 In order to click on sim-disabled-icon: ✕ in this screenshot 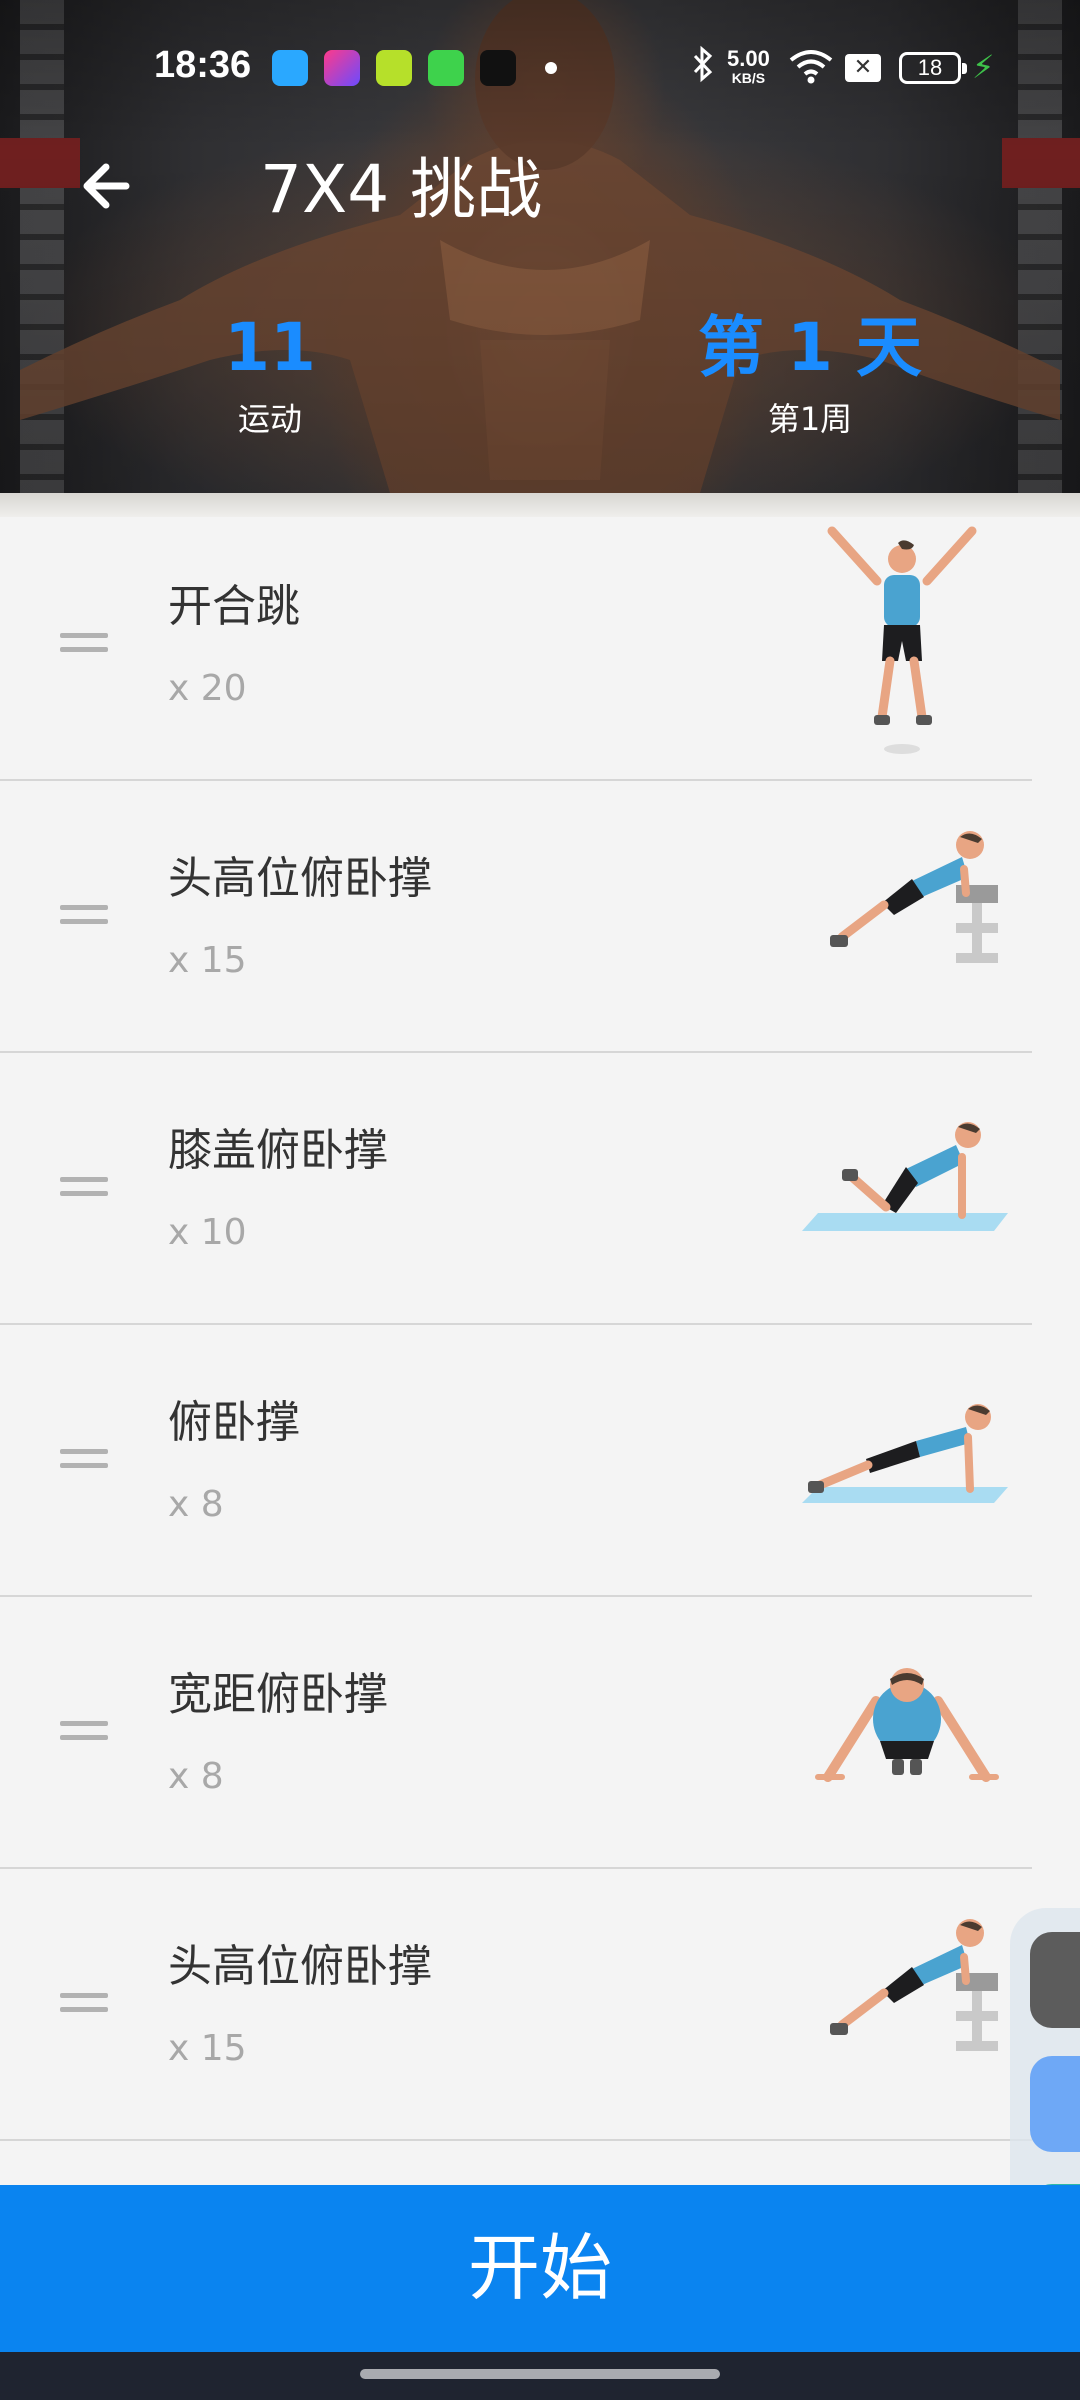, I will do `click(863, 68)`.